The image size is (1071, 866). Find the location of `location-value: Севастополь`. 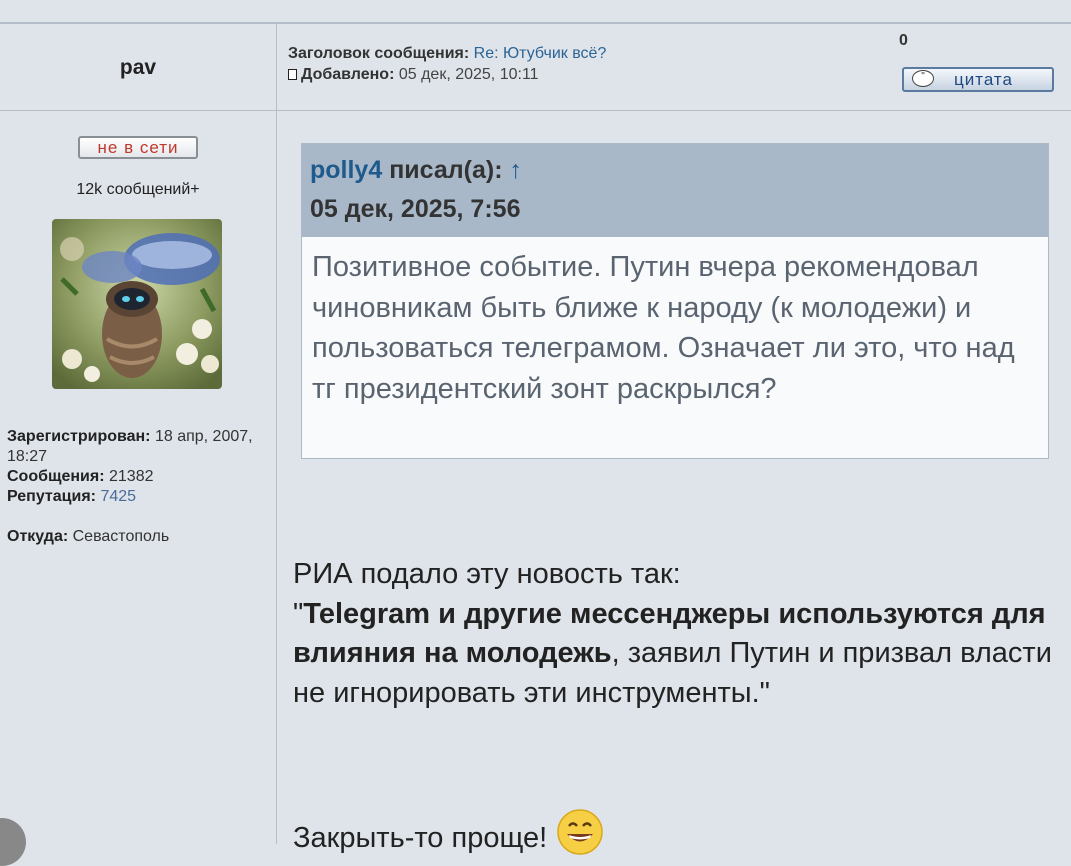

location-value: Севастополь is located at coordinates (121, 536).